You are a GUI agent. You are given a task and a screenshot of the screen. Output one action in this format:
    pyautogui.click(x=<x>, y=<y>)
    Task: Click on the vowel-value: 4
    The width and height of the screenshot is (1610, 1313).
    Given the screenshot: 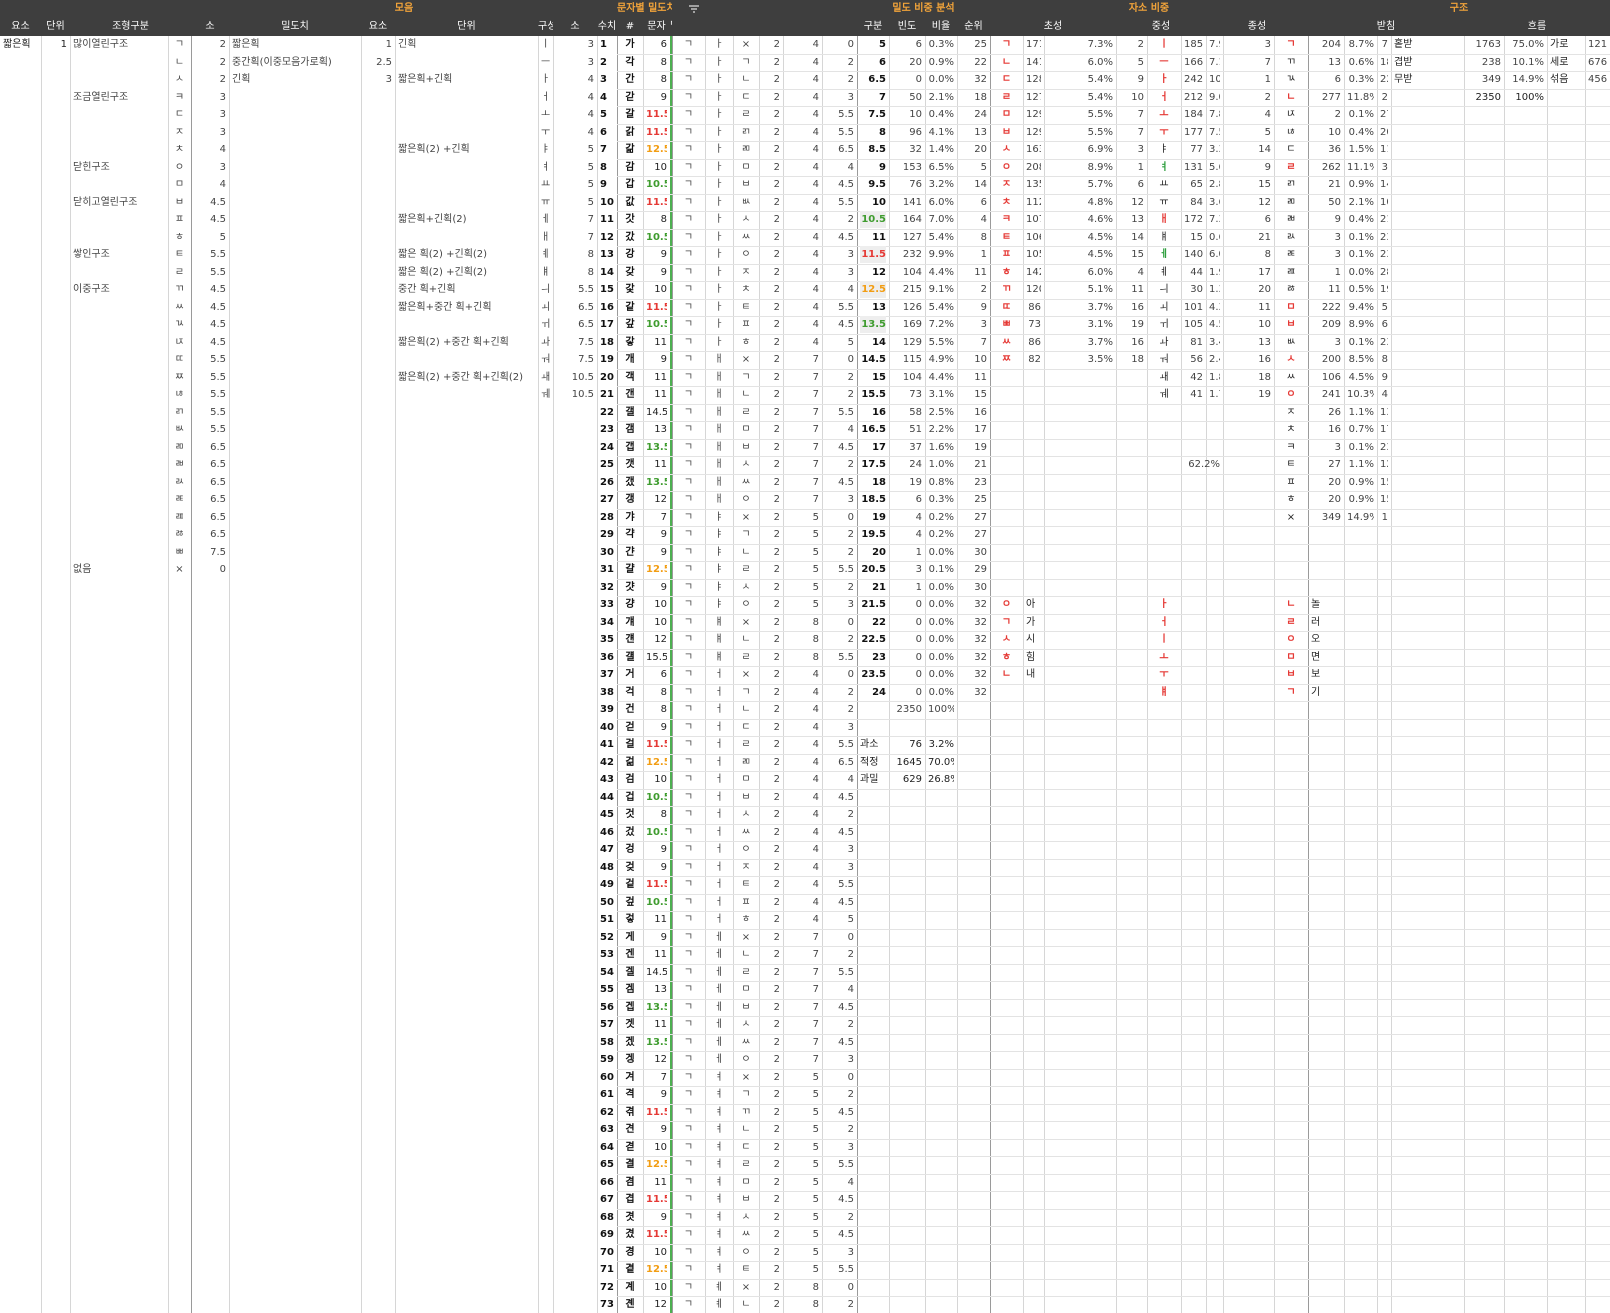 What is the action you would take?
    pyautogui.click(x=590, y=114)
    